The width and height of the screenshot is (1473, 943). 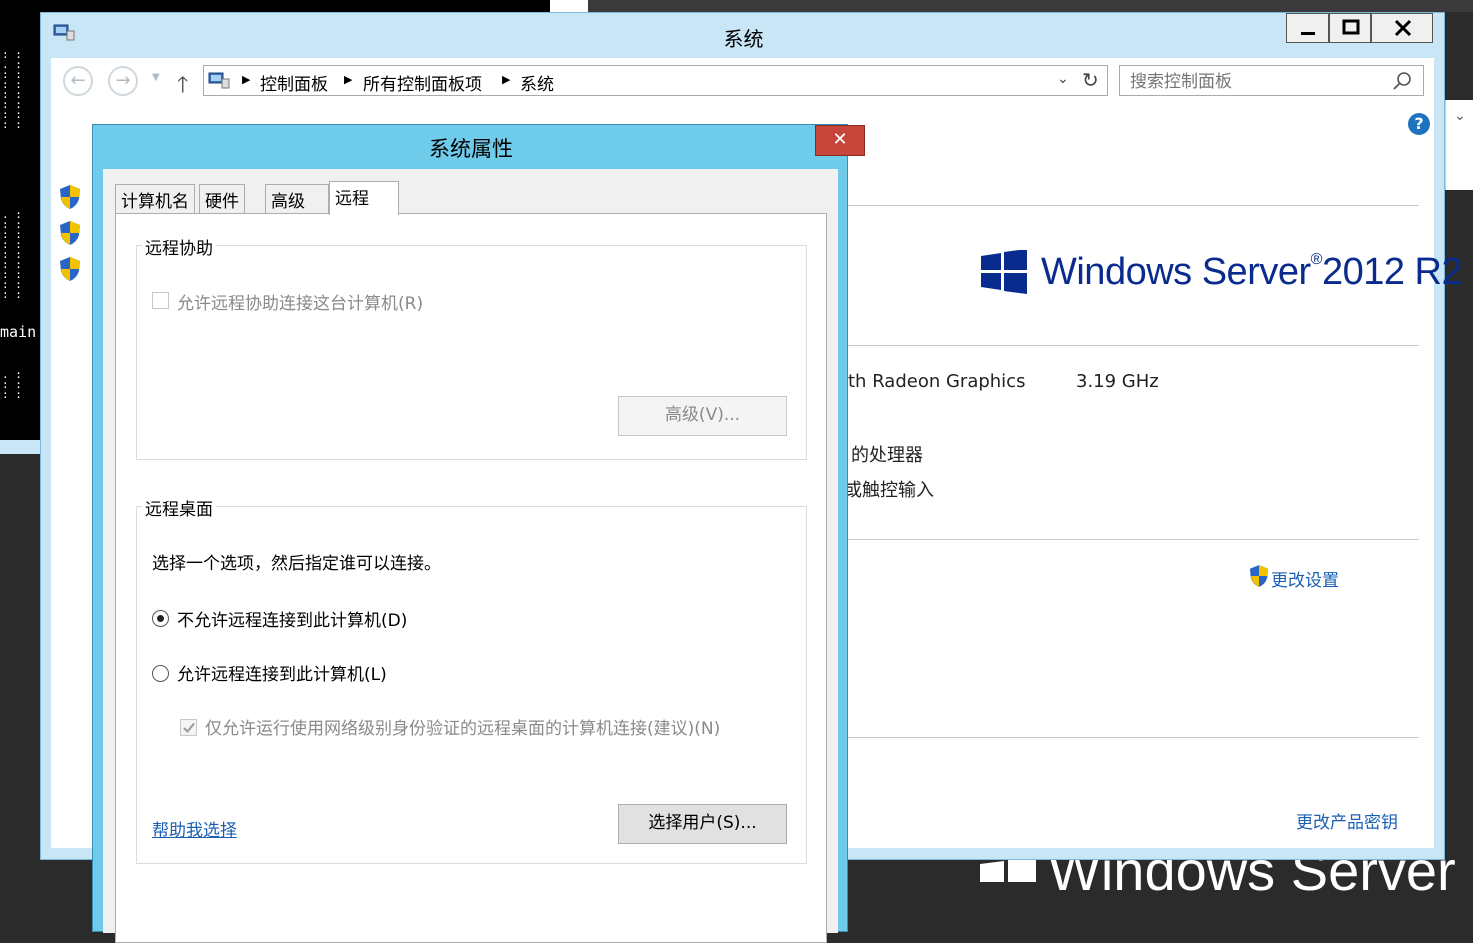 I want to click on dialog-close-button: ✕, so click(x=840, y=140).